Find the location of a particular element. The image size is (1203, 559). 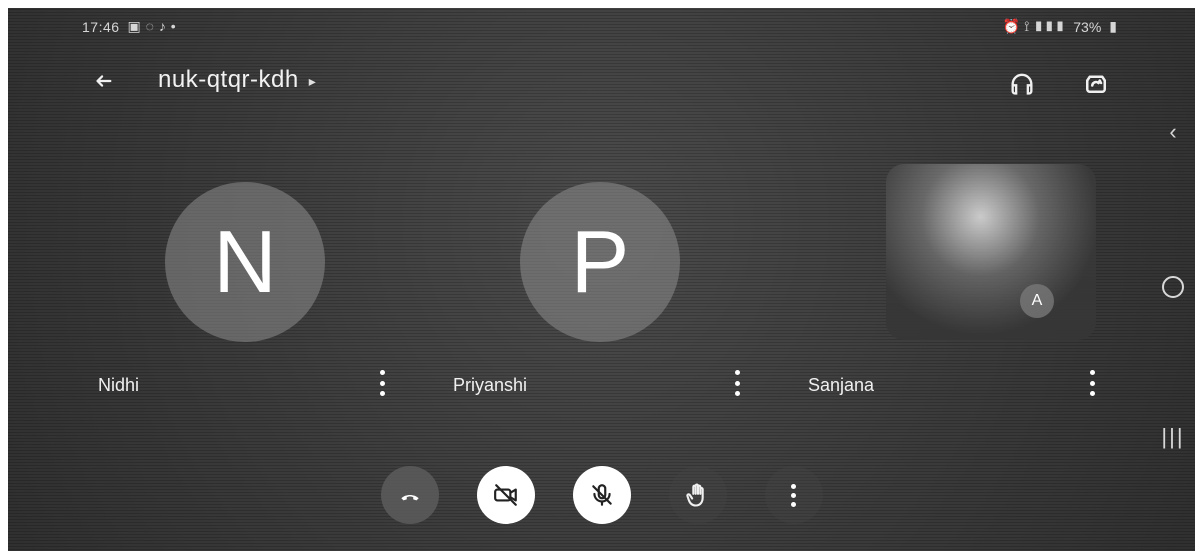

end-call-button is located at coordinates (409, 495).